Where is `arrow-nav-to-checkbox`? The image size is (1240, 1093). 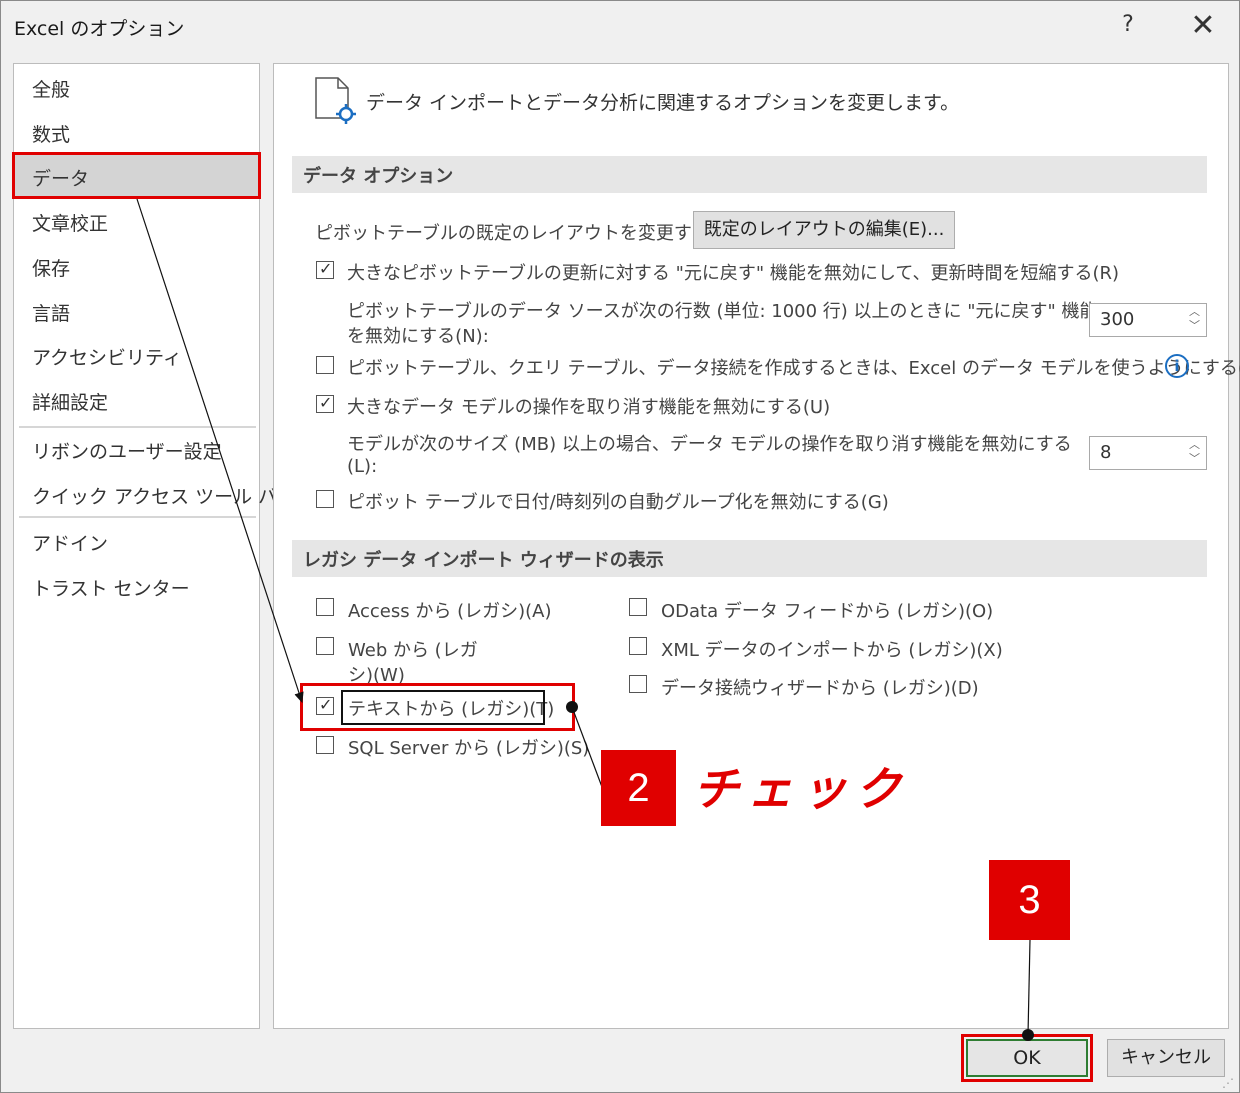 arrow-nav-to-checkbox is located at coordinates (220, 451).